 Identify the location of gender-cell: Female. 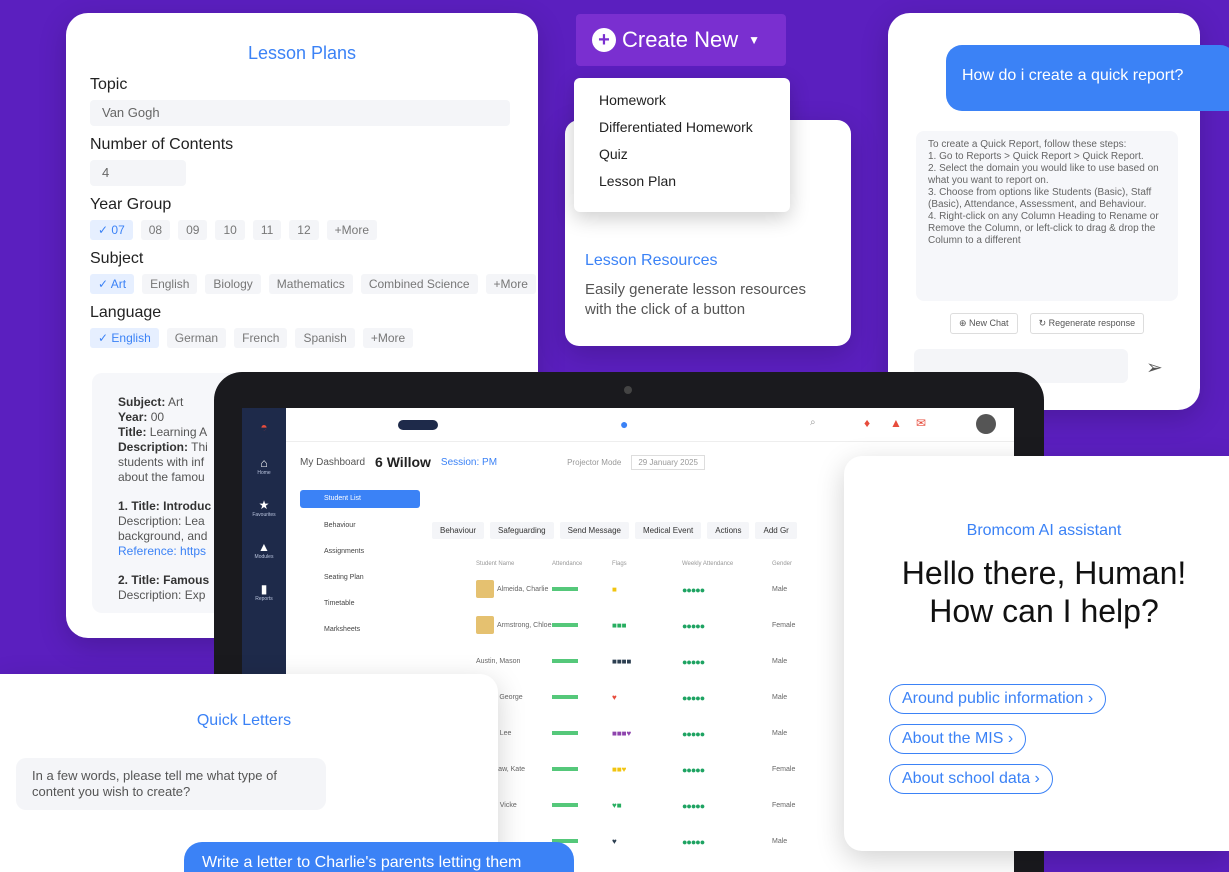
(784, 769).